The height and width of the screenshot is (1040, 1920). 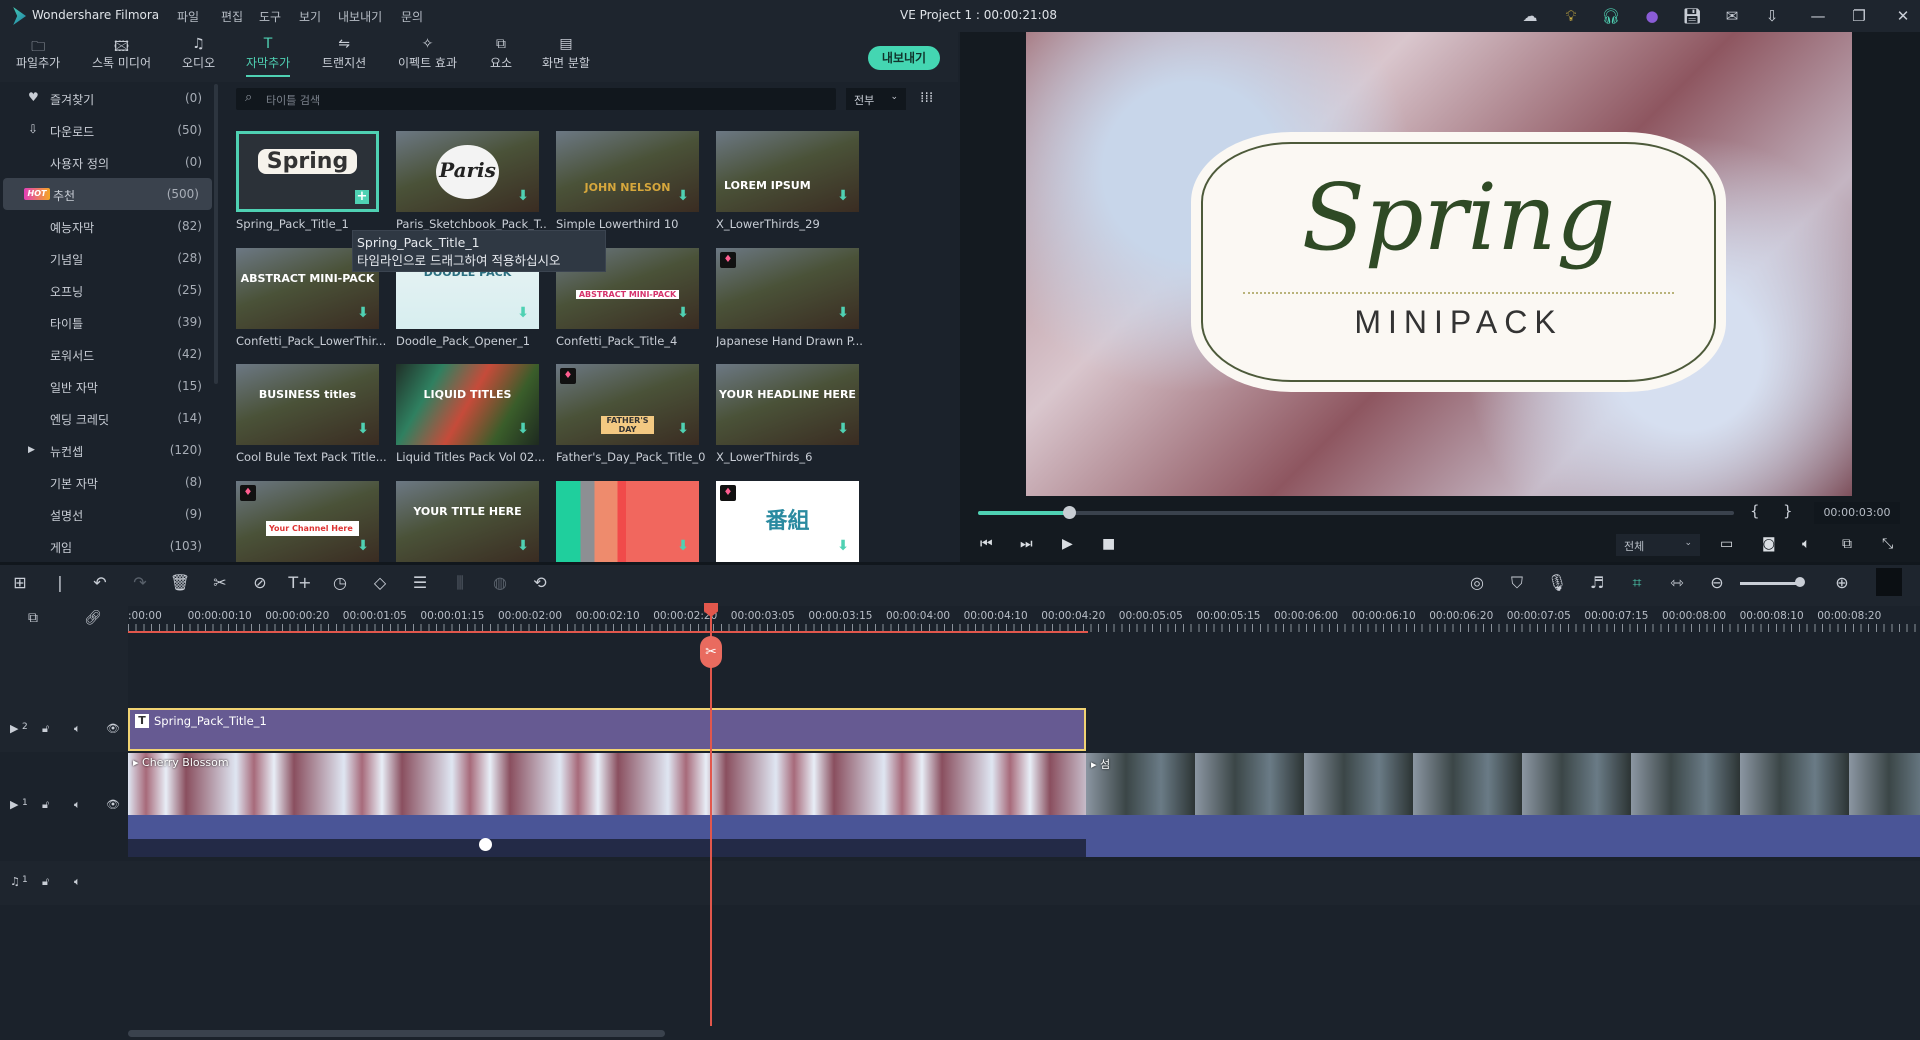 I want to click on speed-icon: ◷, so click(x=340, y=582).